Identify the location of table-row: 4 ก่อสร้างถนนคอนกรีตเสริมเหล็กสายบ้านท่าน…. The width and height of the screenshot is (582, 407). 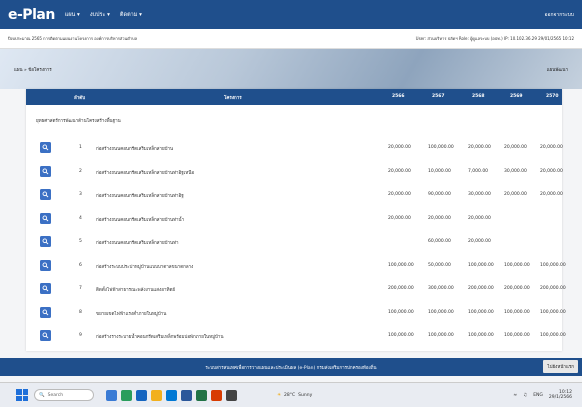
(294, 221).